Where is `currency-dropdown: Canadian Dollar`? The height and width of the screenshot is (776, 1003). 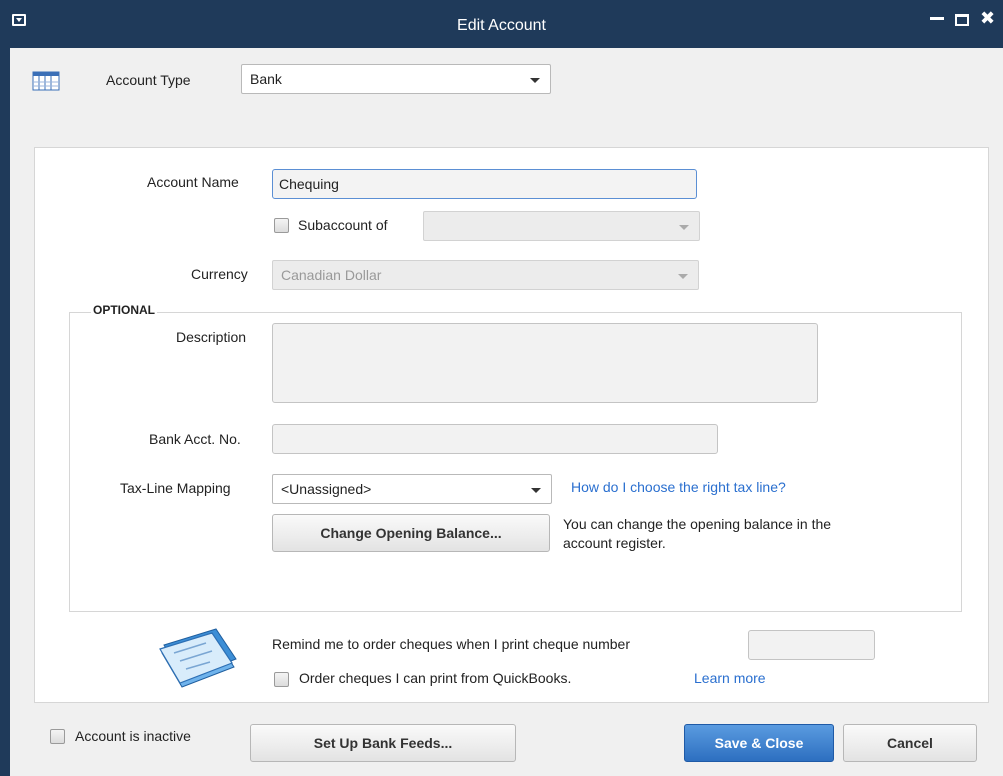 currency-dropdown: Canadian Dollar is located at coordinates (485, 275).